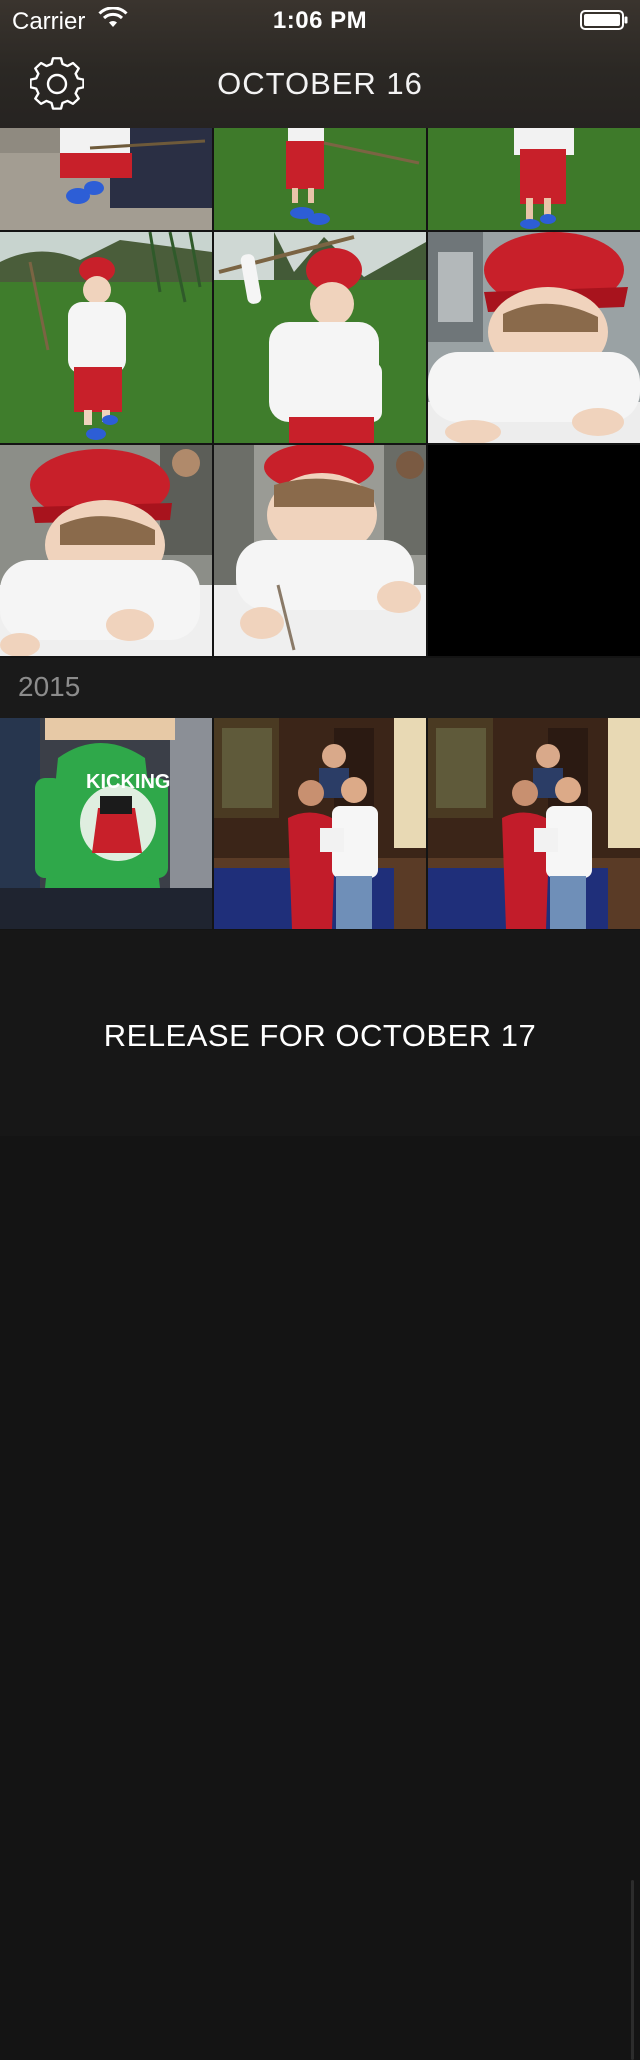 The height and width of the screenshot is (2060, 640). Describe the element at coordinates (320, 64) in the screenshot. I see `top-bar: Carrier 1:06 PM OCTOBER 16` at that location.